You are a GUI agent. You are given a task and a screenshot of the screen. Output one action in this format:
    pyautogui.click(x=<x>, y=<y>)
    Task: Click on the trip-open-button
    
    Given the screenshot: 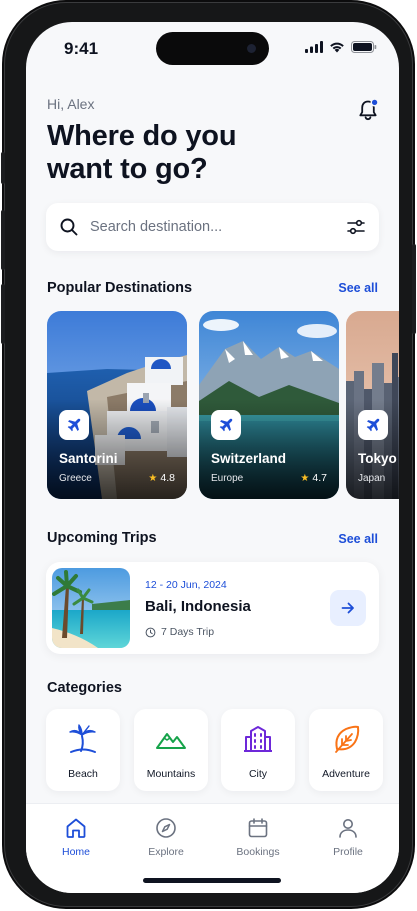 What is the action you would take?
    pyautogui.click(x=348, y=608)
    